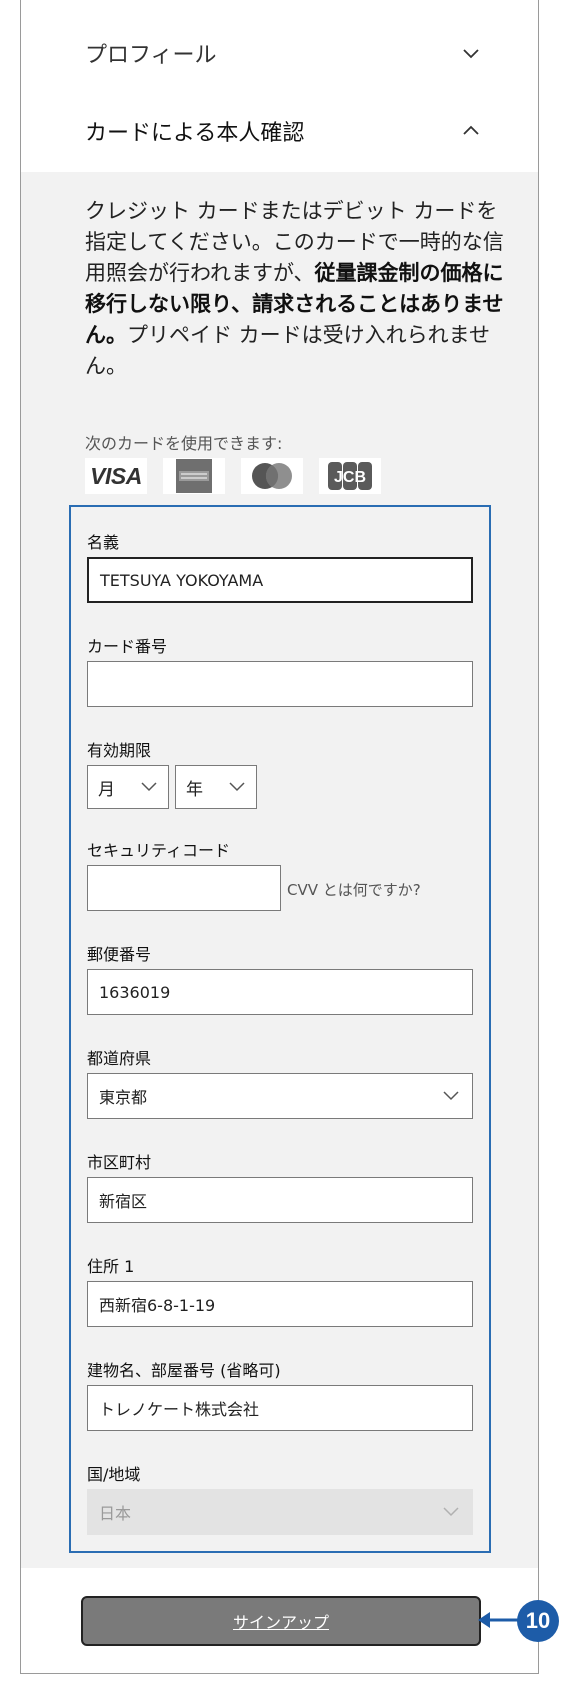 The height and width of the screenshot is (1692, 572). I want to click on accepted-cards: VISA JCB, so click(233, 476).